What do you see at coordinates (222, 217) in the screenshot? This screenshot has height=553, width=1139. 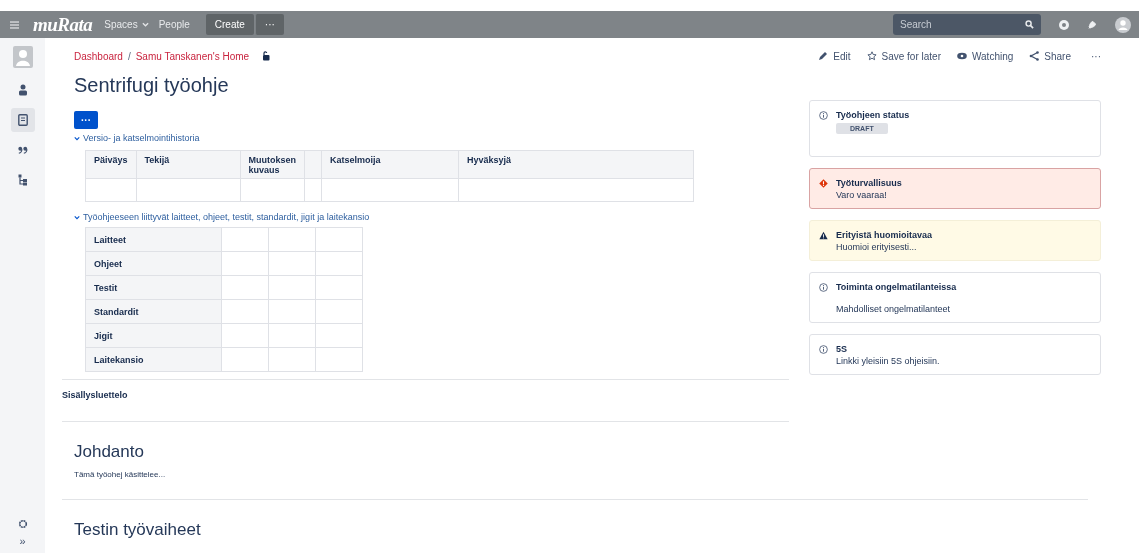 I see `expand-link: Työohjeeseen liittyvät laitteet, ohjeet, testit, standardit, jigit ja laitekansio` at bounding box center [222, 217].